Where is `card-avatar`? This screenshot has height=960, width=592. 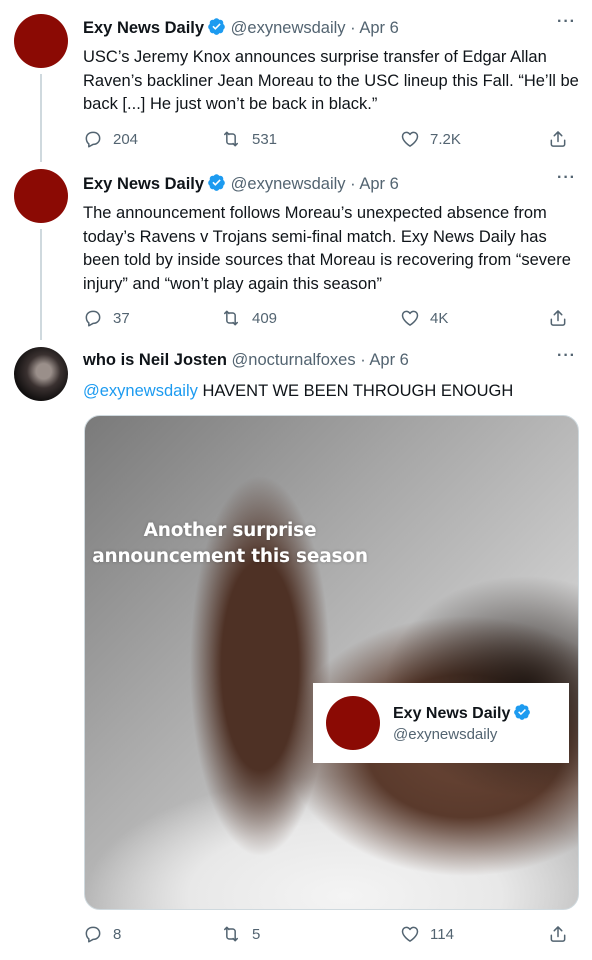
card-avatar is located at coordinates (353, 723).